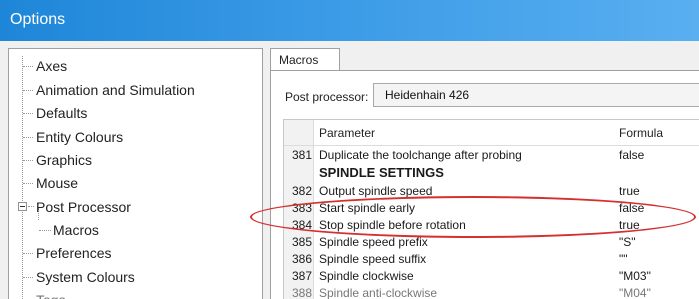 The width and height of the screenshot is (699, 299). Describe the element at coordinates (635, 276) in the screenshot. I see `row-formula: "M03"` at that location.